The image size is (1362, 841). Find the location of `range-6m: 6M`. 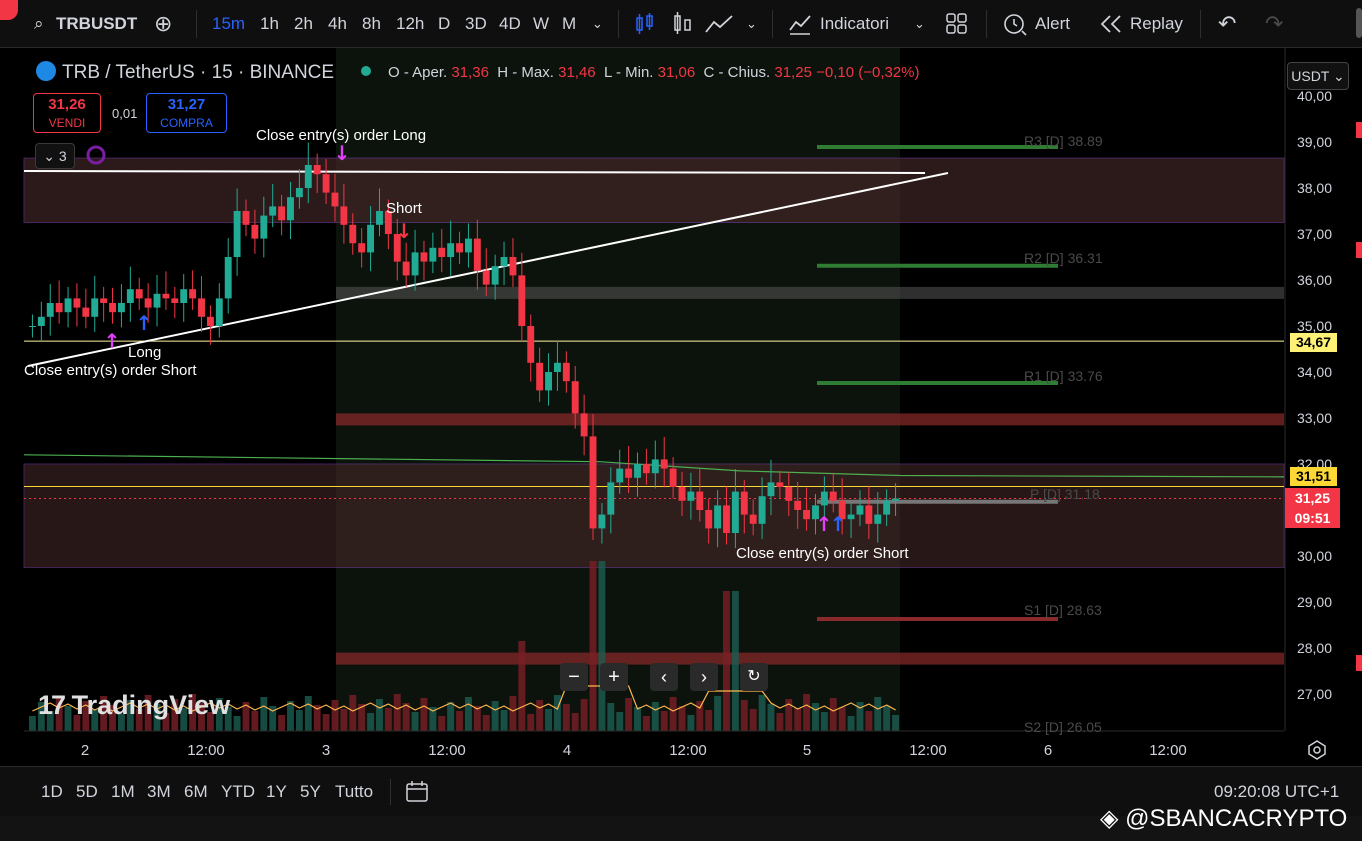

range-6m: 6M is located at coordinates (196, 792).